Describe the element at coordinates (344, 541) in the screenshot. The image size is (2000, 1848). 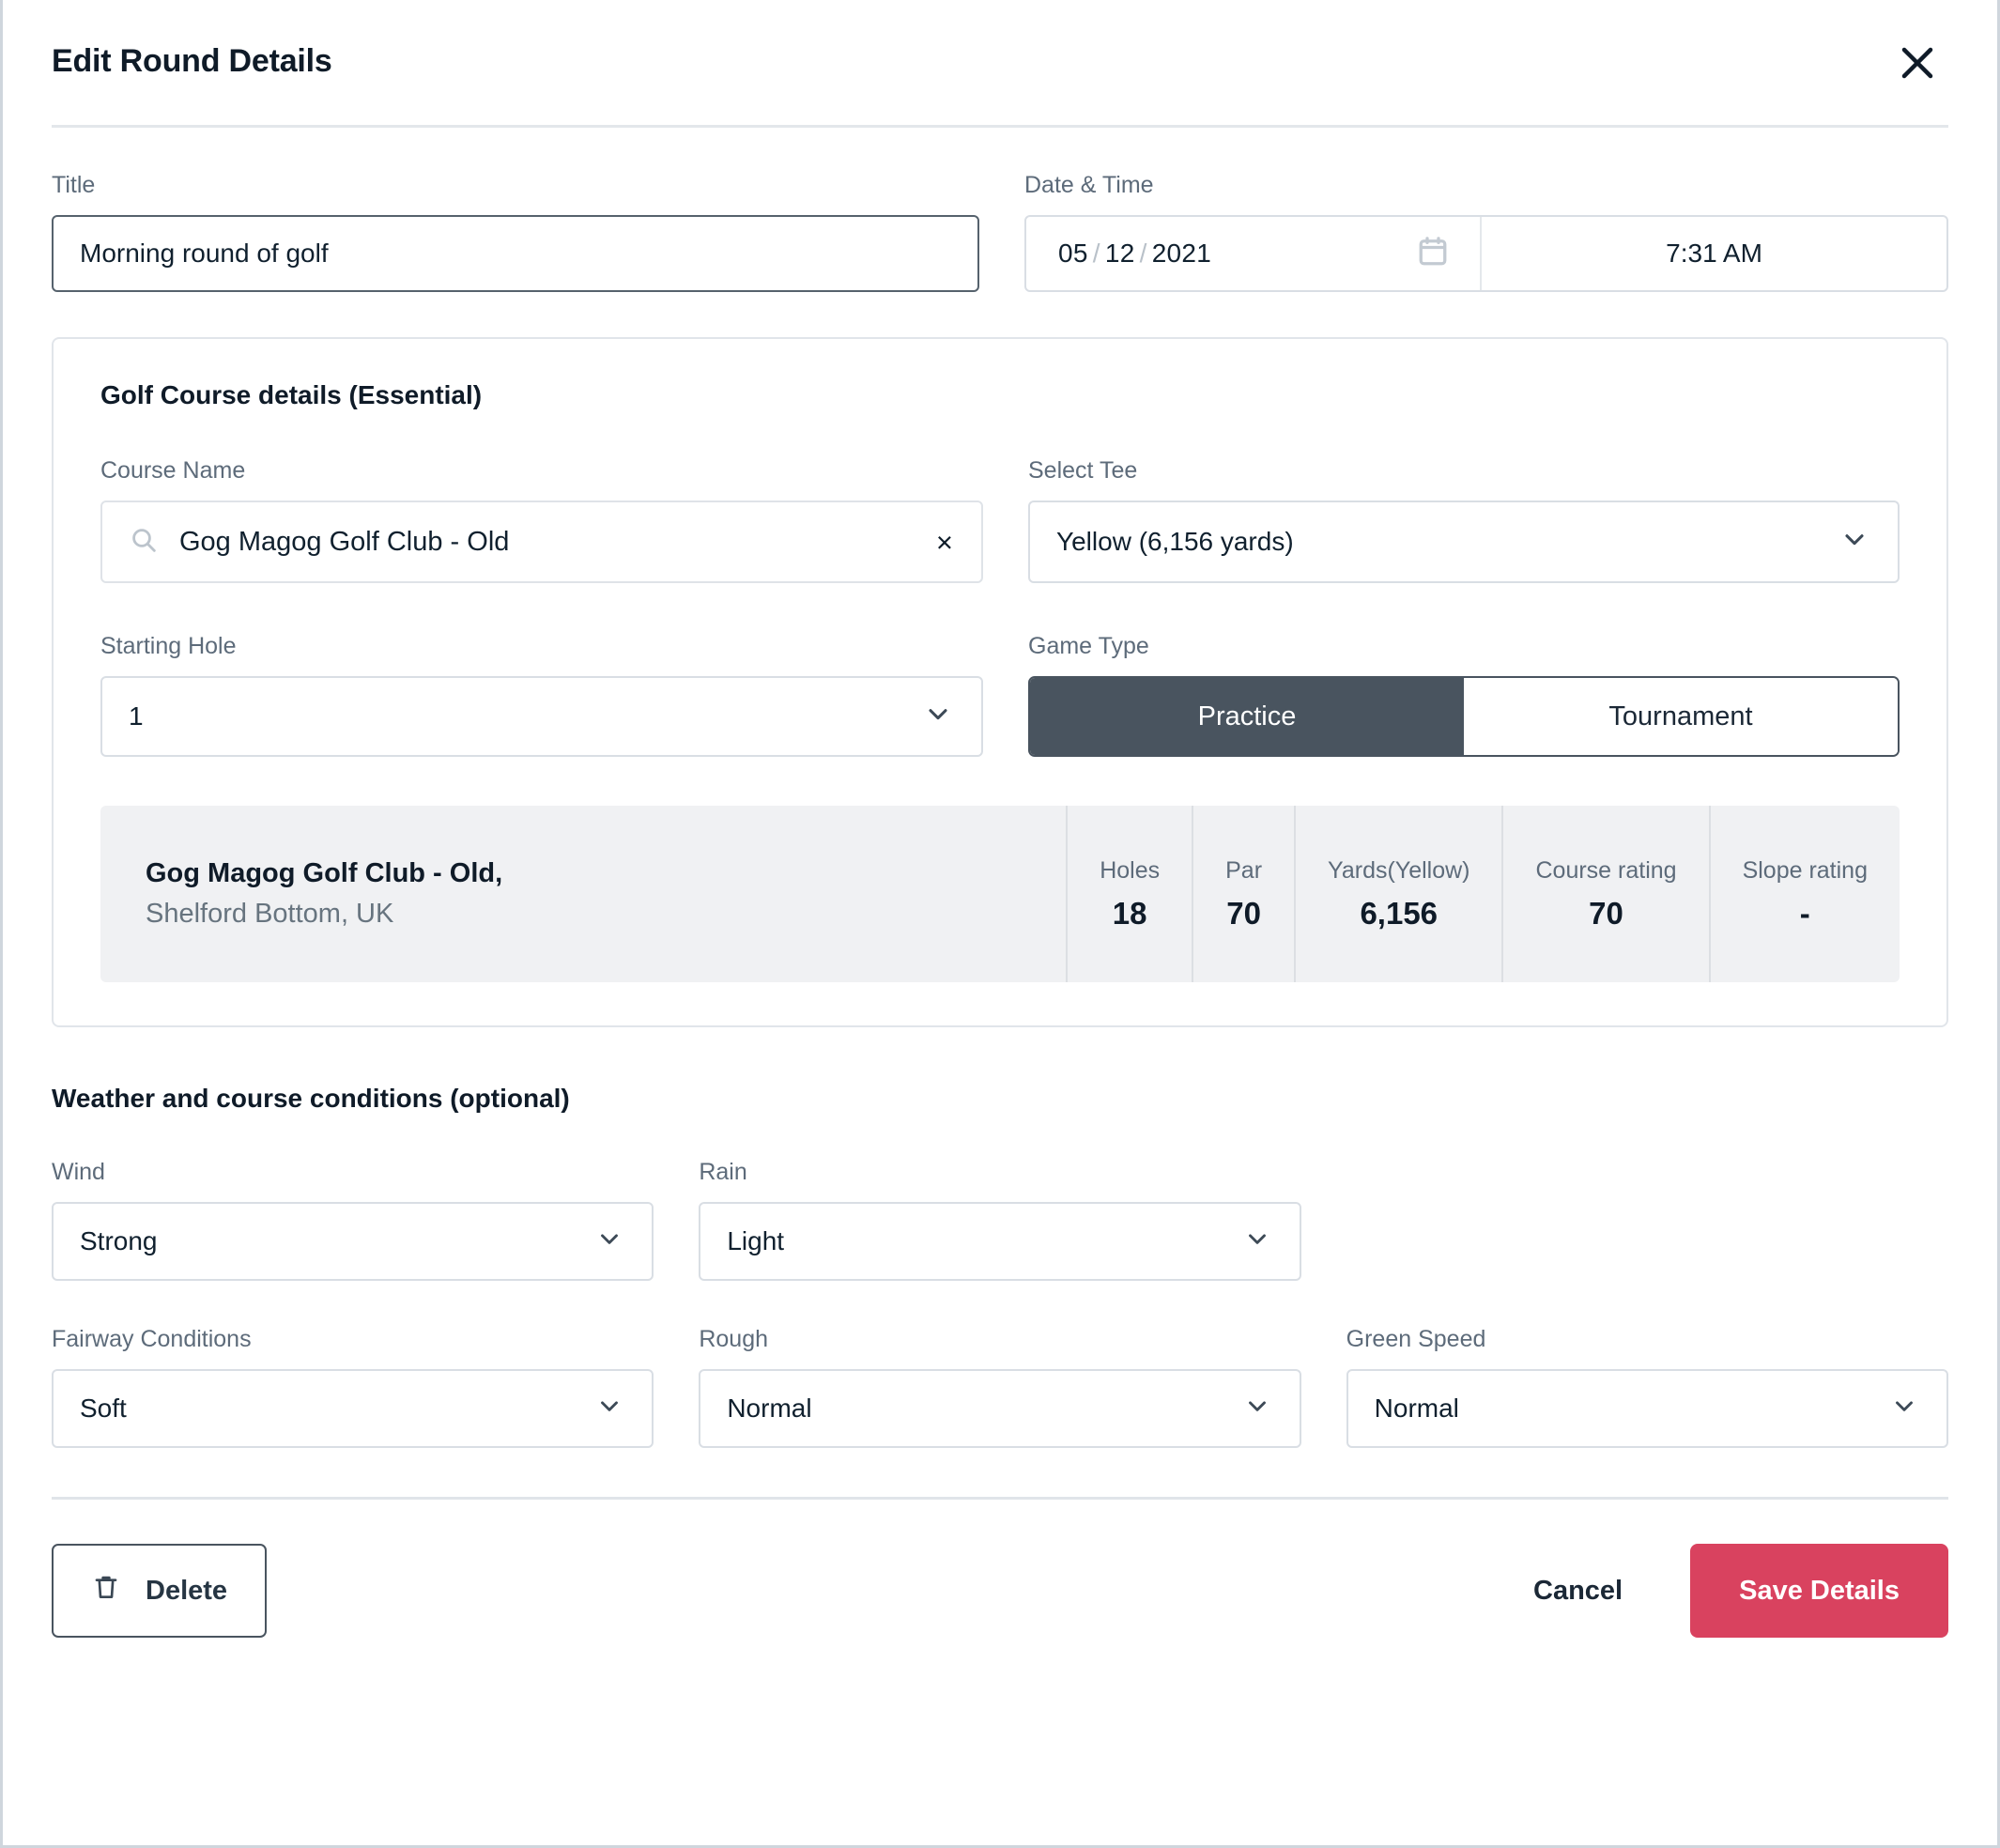
I see `course-name-value: Gog Magog Golf Club - Old` at that location.